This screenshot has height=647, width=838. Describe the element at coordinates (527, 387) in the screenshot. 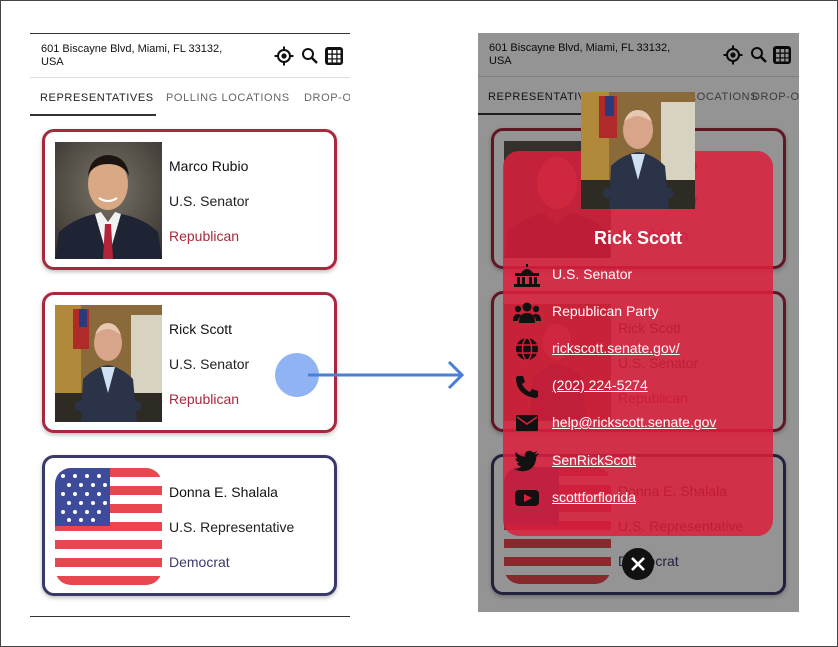

I see `phone-icon` at that location.